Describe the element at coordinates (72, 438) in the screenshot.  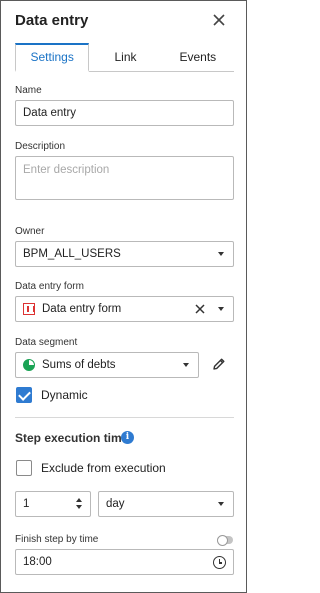
I see `step-execution-title: Step execution time` at that location.